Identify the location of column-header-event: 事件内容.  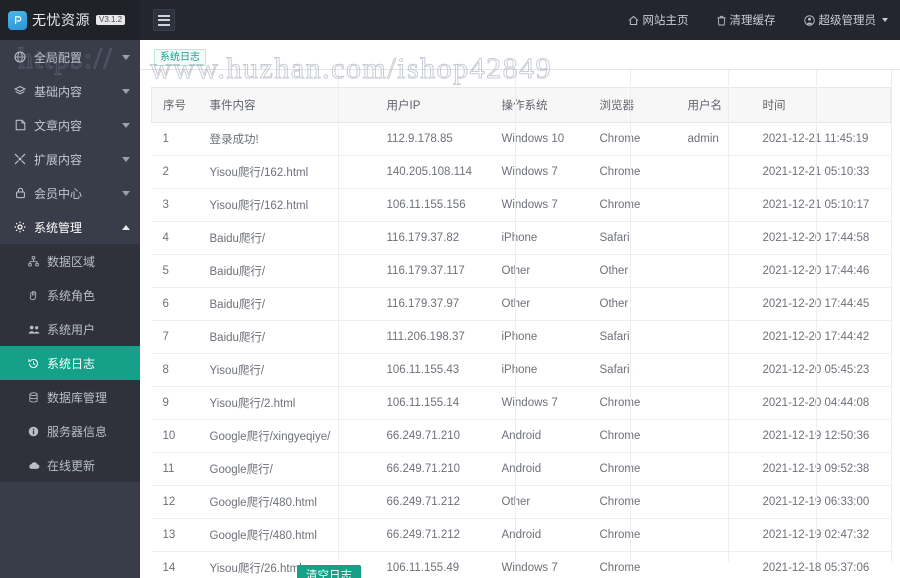
(287, 105).